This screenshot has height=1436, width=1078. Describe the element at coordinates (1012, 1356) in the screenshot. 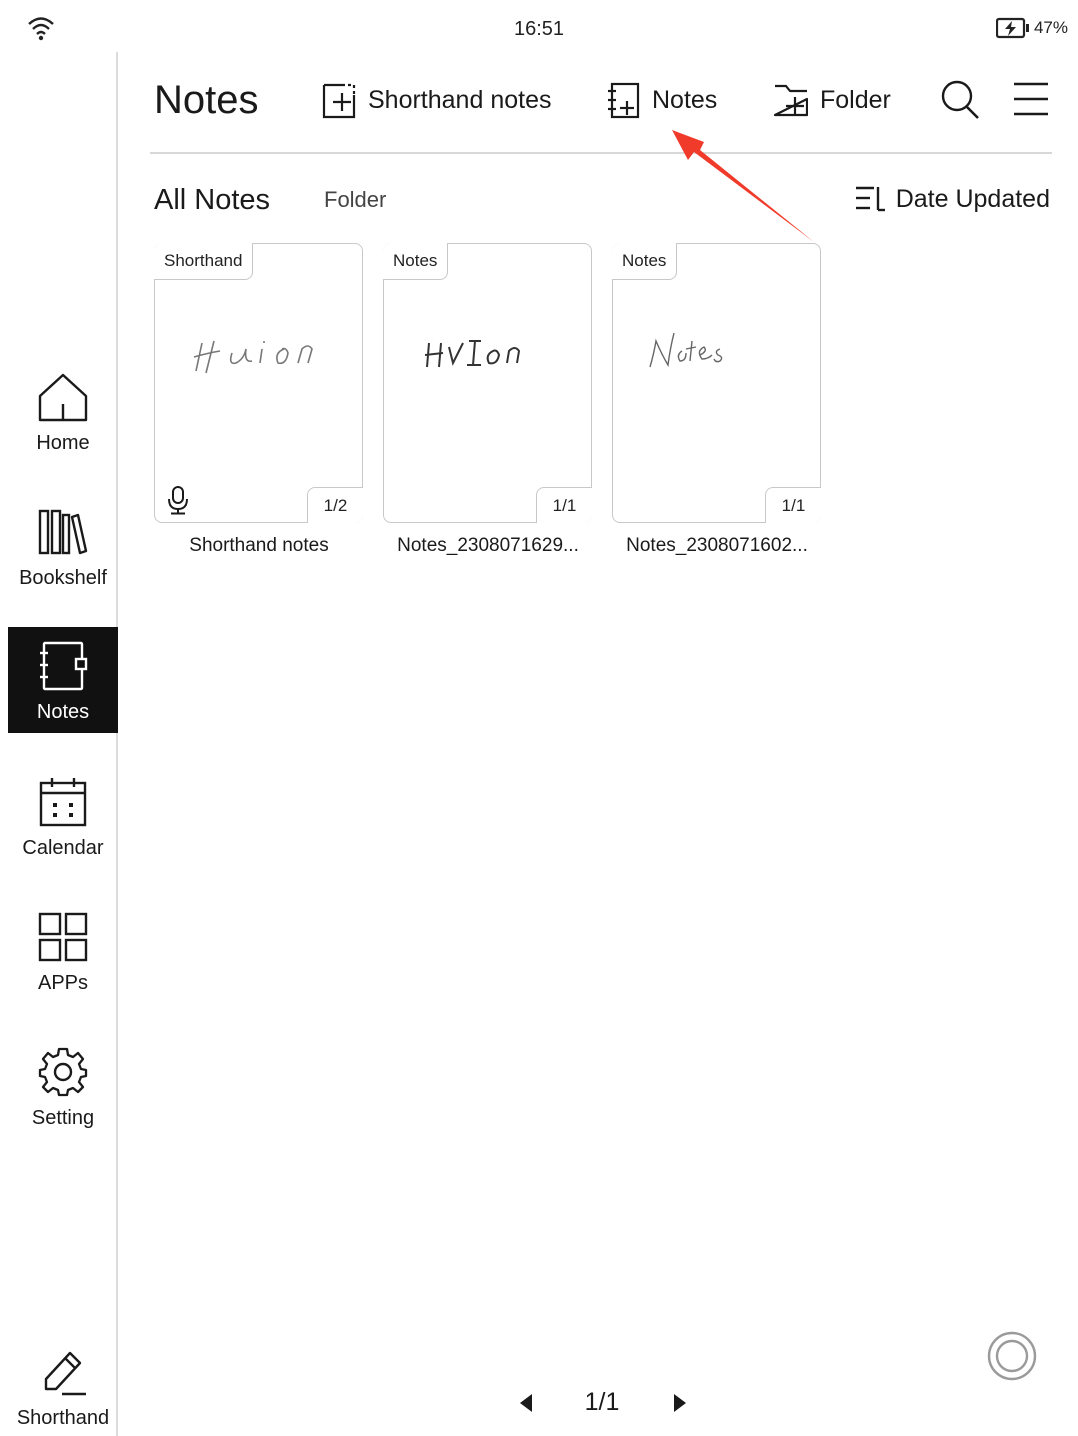

I see `floating-ball-icon` at that location.